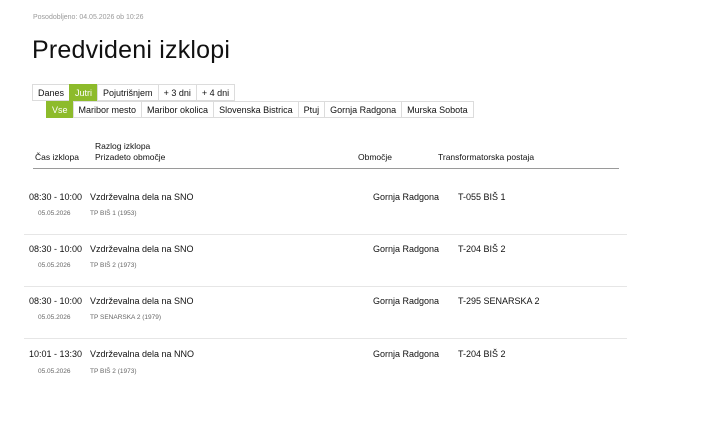 Image resolution: width=707 pixels, height=431 pixels. Describe the element at coordinates (256, 109) in the screenshot. I see `tab-slovenska-bistrica: Slovenska Bistrica` at that location.